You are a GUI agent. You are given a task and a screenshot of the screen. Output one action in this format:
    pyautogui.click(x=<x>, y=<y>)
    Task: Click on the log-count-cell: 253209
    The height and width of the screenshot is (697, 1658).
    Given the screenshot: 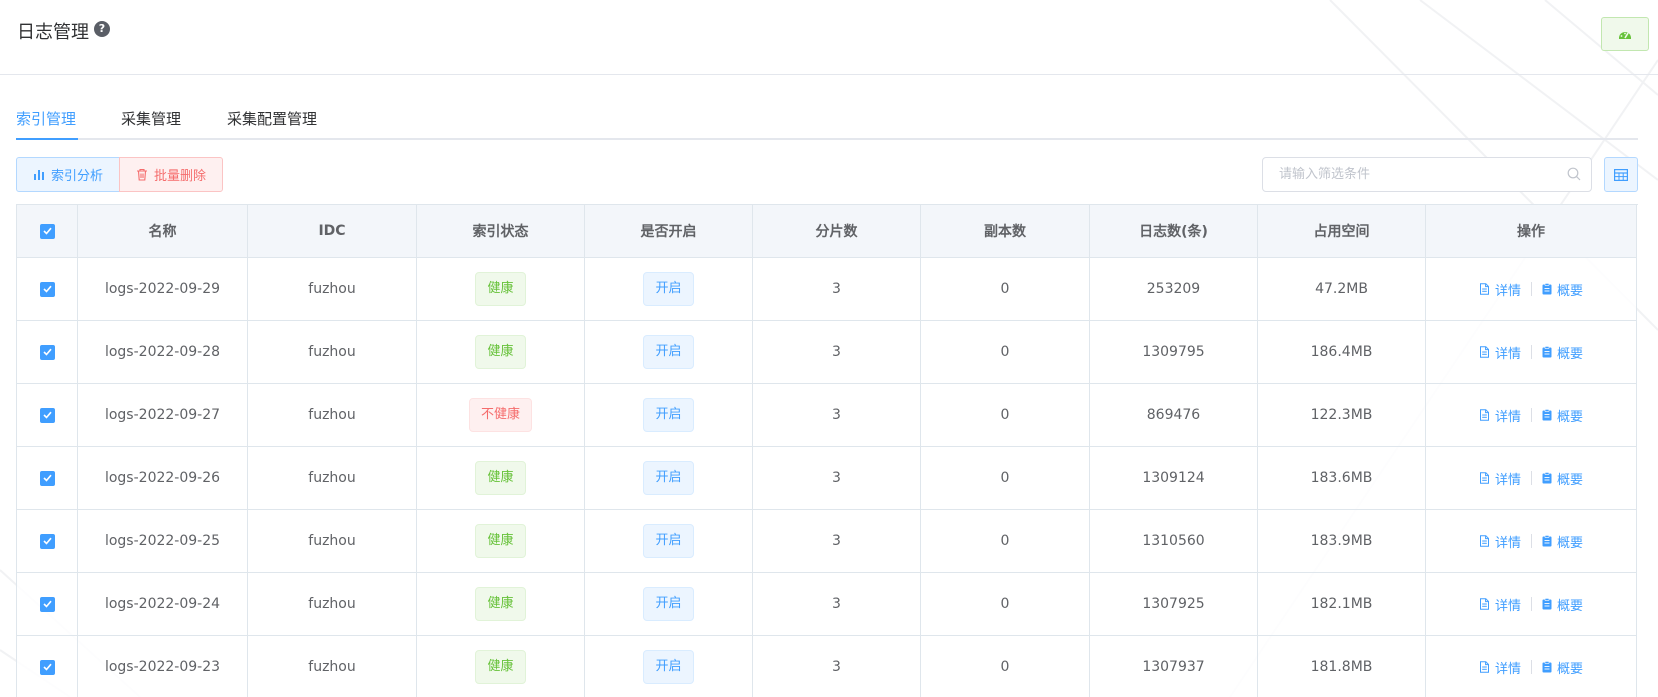 What is the action you would take?
    pyautogui.click(x=1174, y=289)
    